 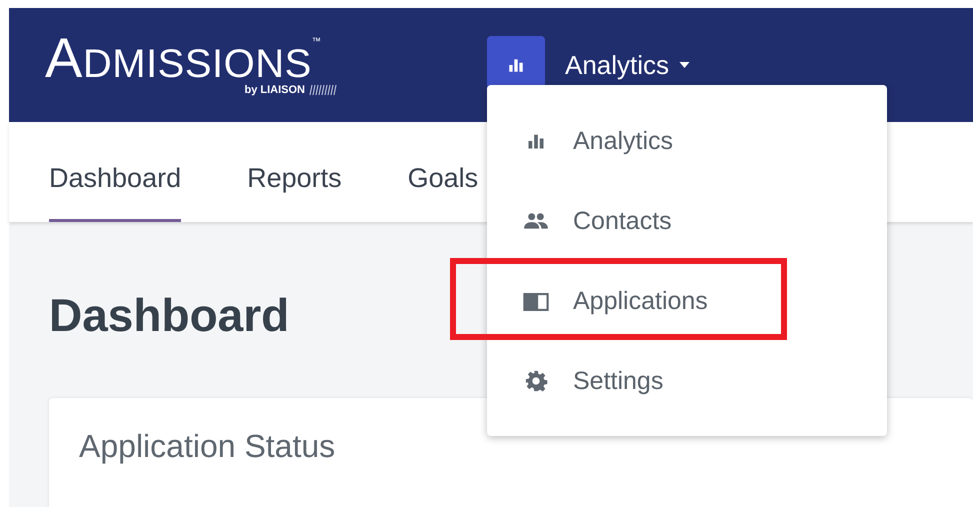 I want to click on logo-byline: by LIAISON, so click(x=274, y=90).